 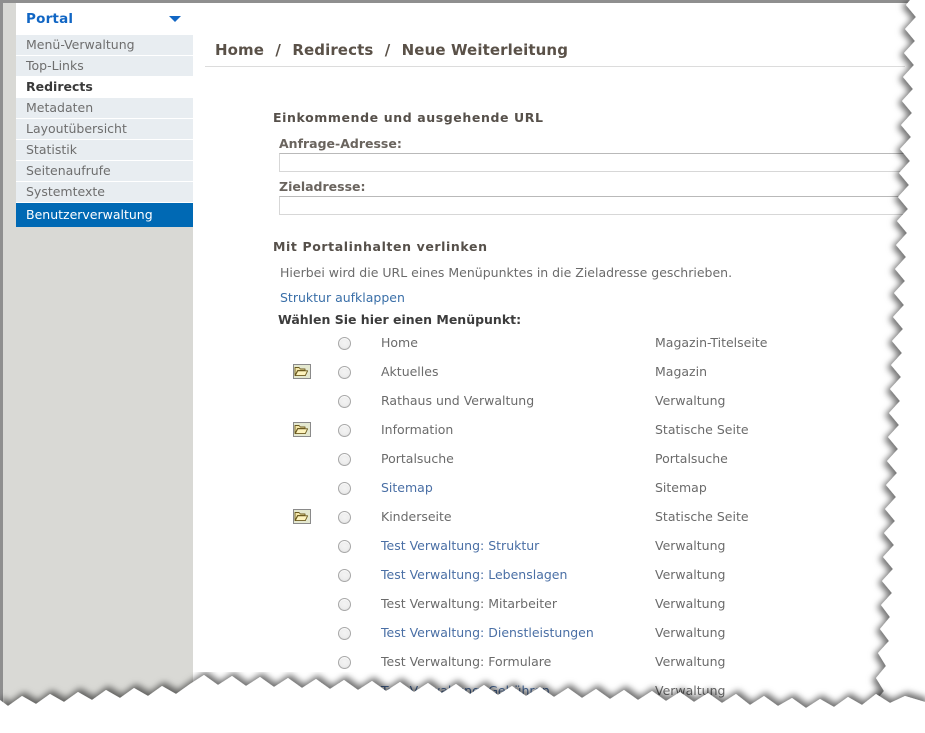 What do you see at coordinates (65, 191) in the screenshot?
I see `sidebar-item-label: Systemtexte` at bounding box center [65, 191].